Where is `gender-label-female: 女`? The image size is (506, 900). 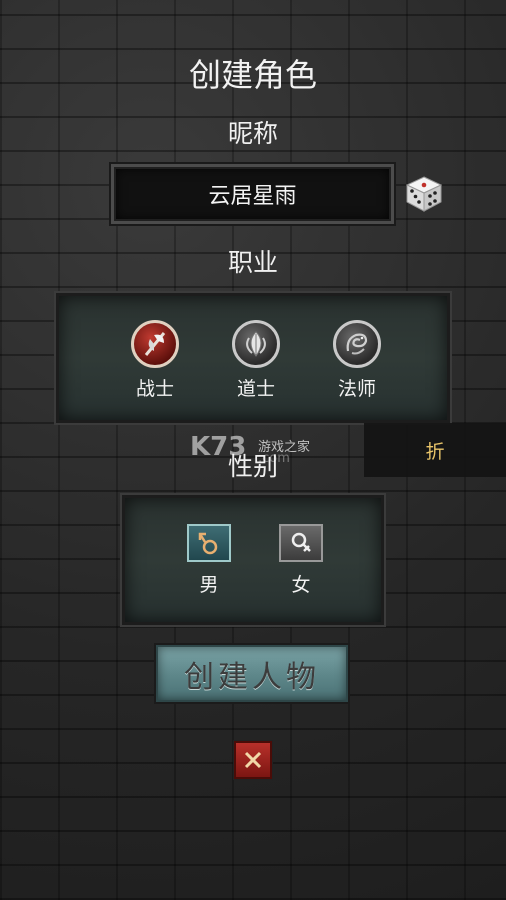
gender-label-female: 女 is located at coordinates (301, 585).